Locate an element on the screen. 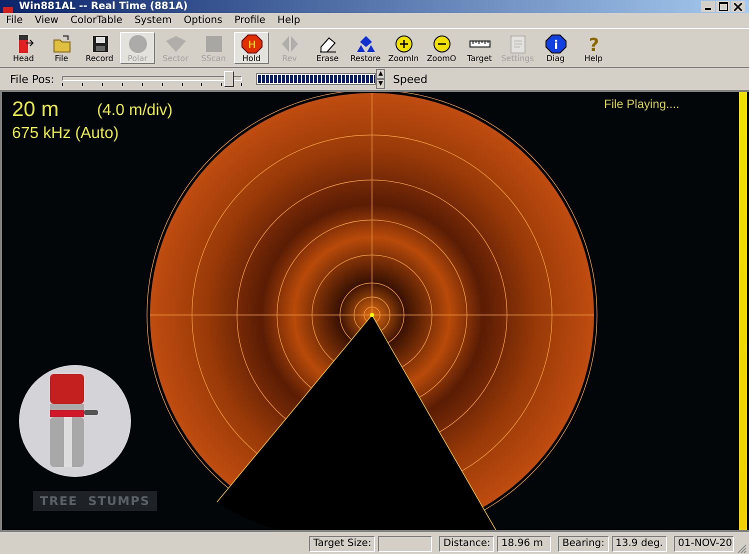  toolbar-button: Record is located at coordinates (99, 48).